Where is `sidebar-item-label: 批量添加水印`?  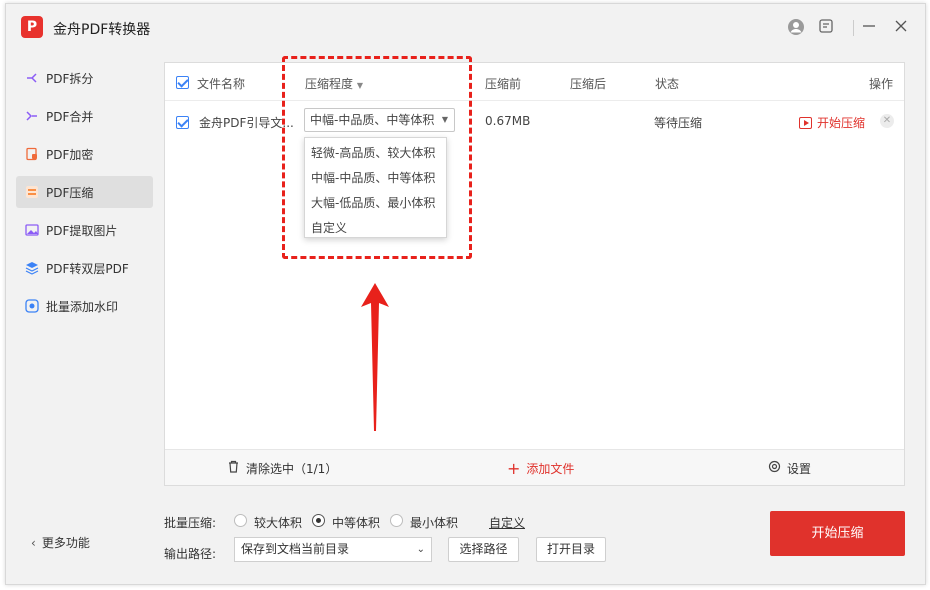
sidebar-item-label: 批量添加水印 is located at coordinates (82, 306).